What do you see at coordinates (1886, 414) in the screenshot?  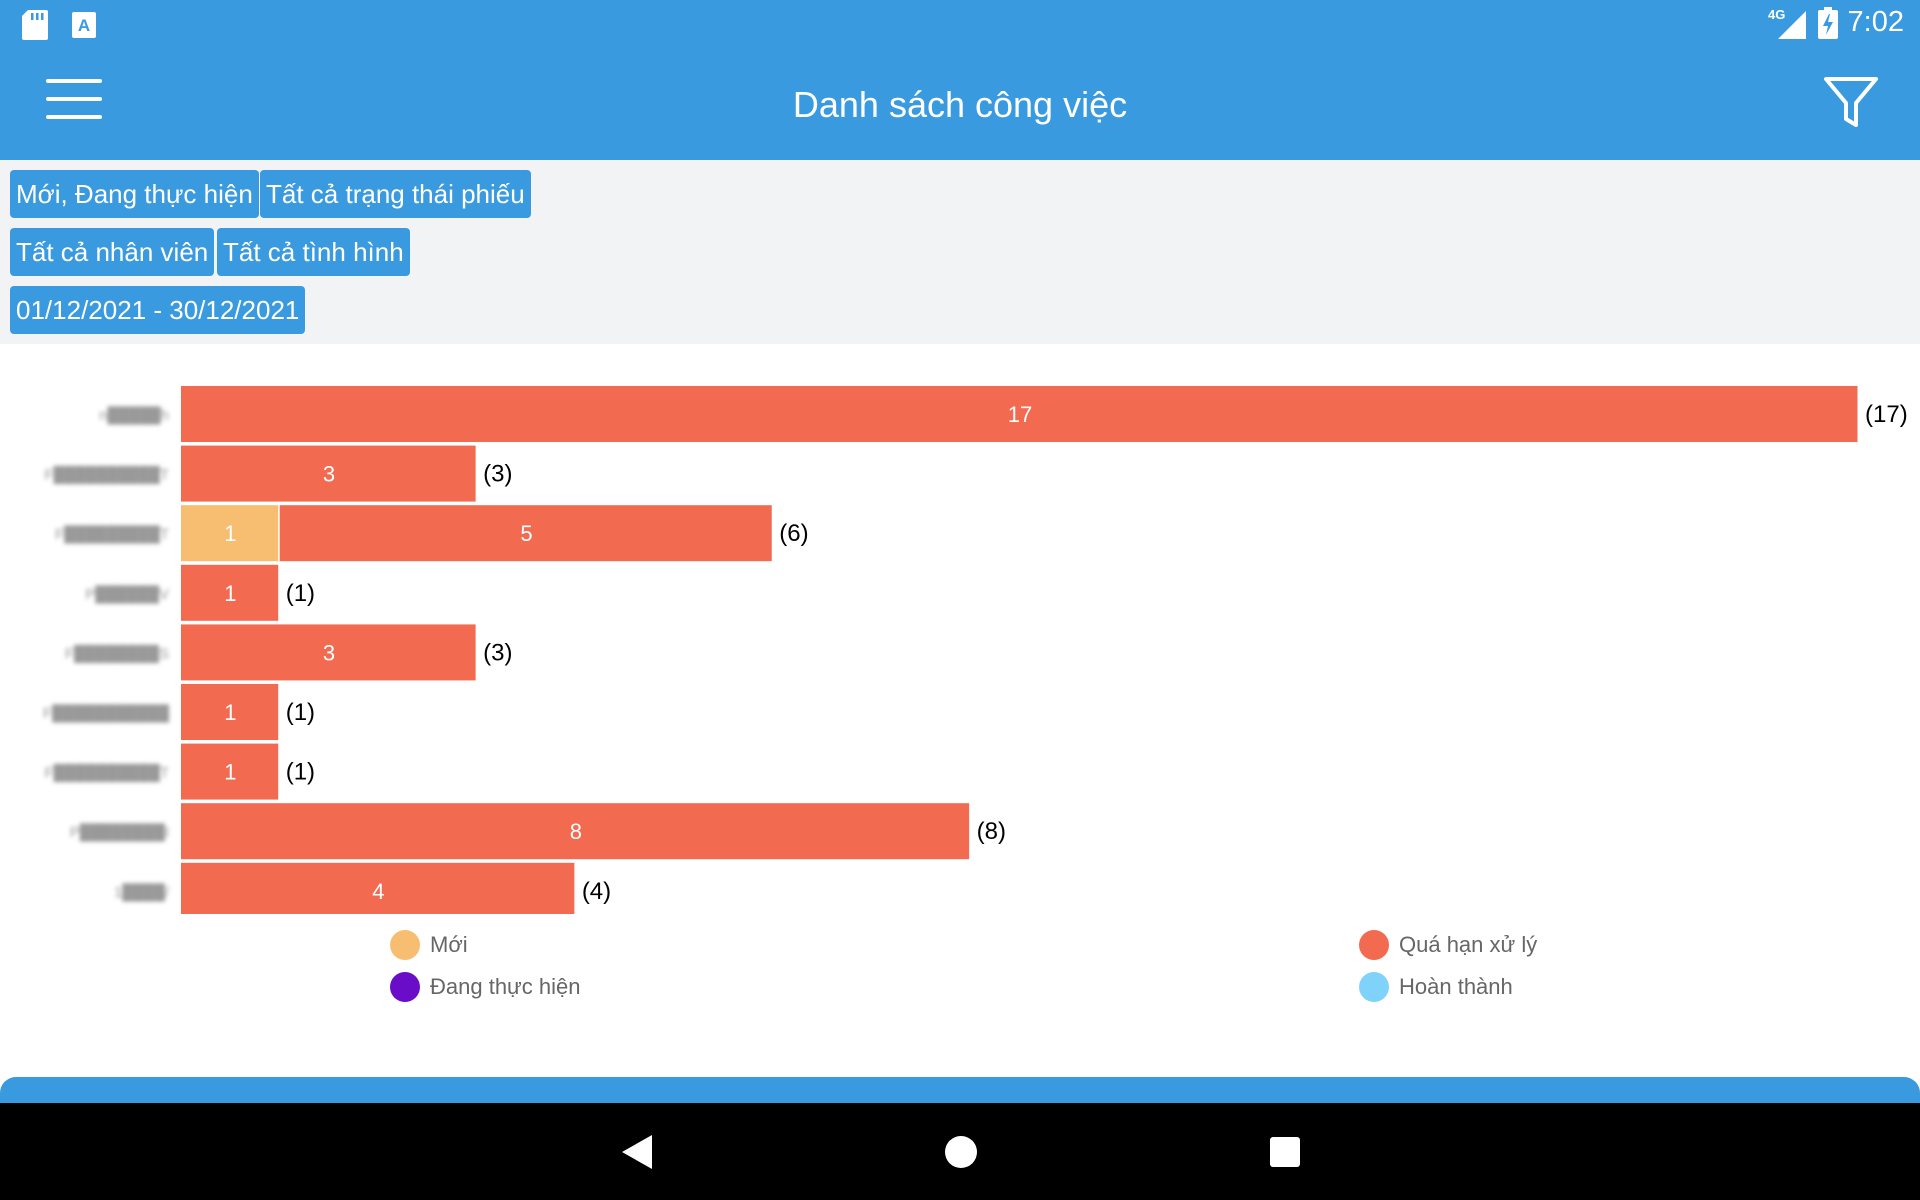 I see `bar-total-label: (17)` at bounding box center [1886, 414].